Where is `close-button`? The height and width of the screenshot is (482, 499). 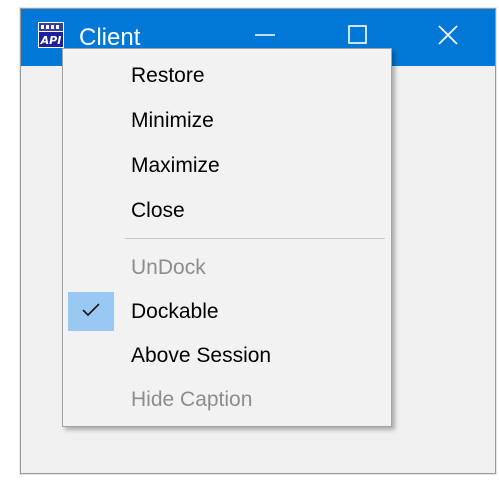
close-button is located at coordinates (448, 37).